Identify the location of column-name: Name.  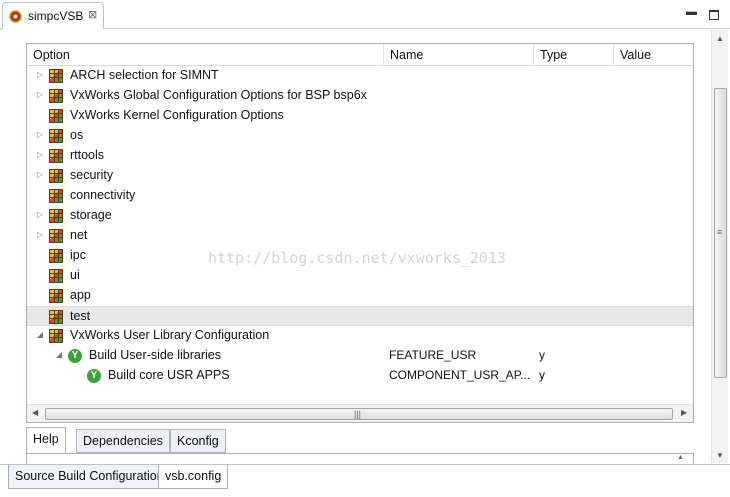
(459, 55).